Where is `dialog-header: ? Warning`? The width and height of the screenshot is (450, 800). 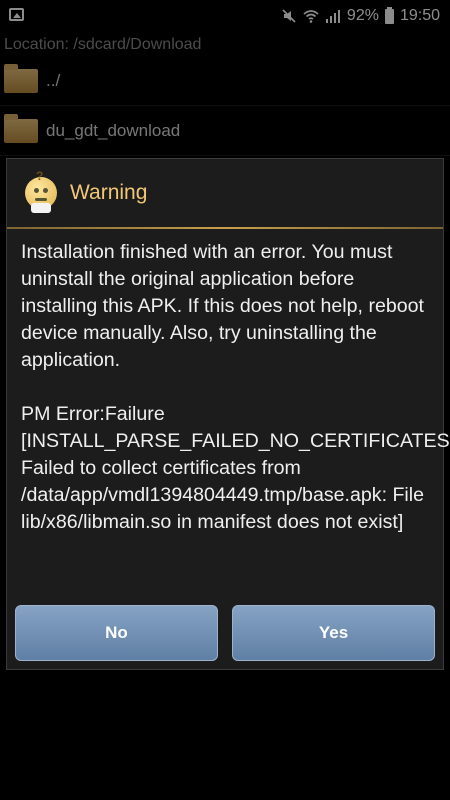
dialog-header: ? Warning is located at coordinates (225, 193).